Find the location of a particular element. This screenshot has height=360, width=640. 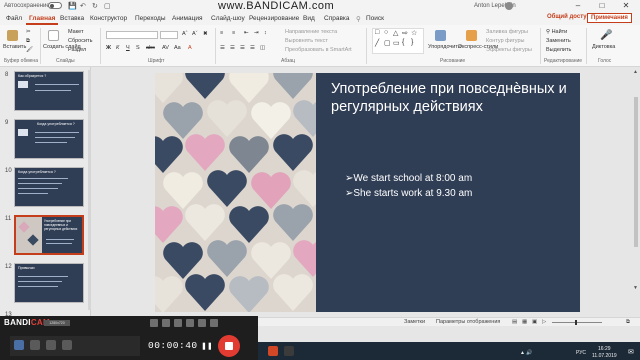

clear-format-icon: ✖ is located at coordinates (205, 34).